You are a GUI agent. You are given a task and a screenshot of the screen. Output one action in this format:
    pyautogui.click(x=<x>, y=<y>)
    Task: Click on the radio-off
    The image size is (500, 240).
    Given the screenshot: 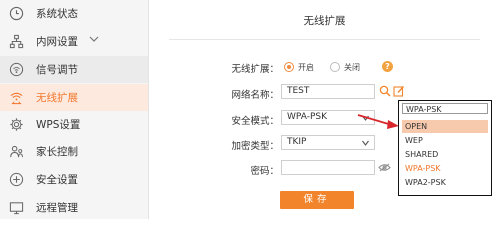 What is the action you would take?
    pyautogui.click(x=335, y=67)
    